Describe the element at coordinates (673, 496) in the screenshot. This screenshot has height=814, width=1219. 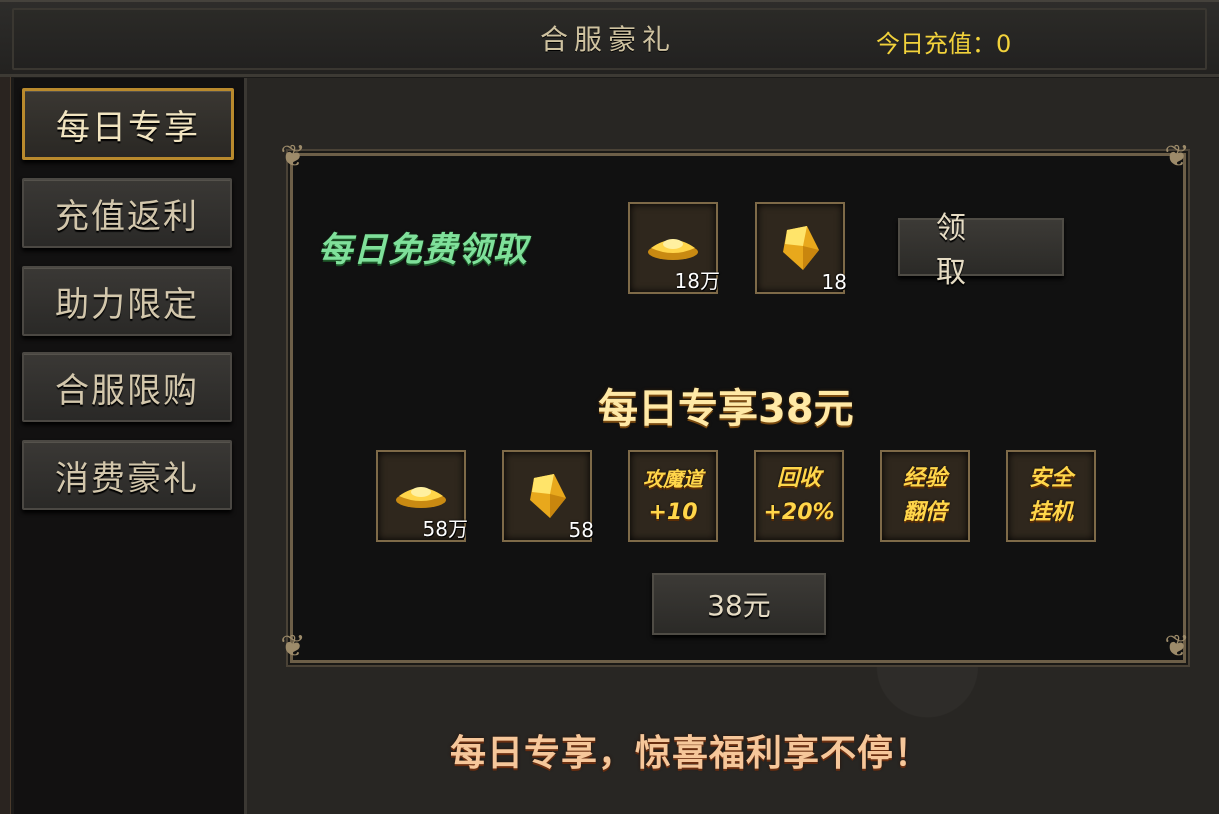
I see `perk-attack-bonus: 攻魔道 +10` at that location.